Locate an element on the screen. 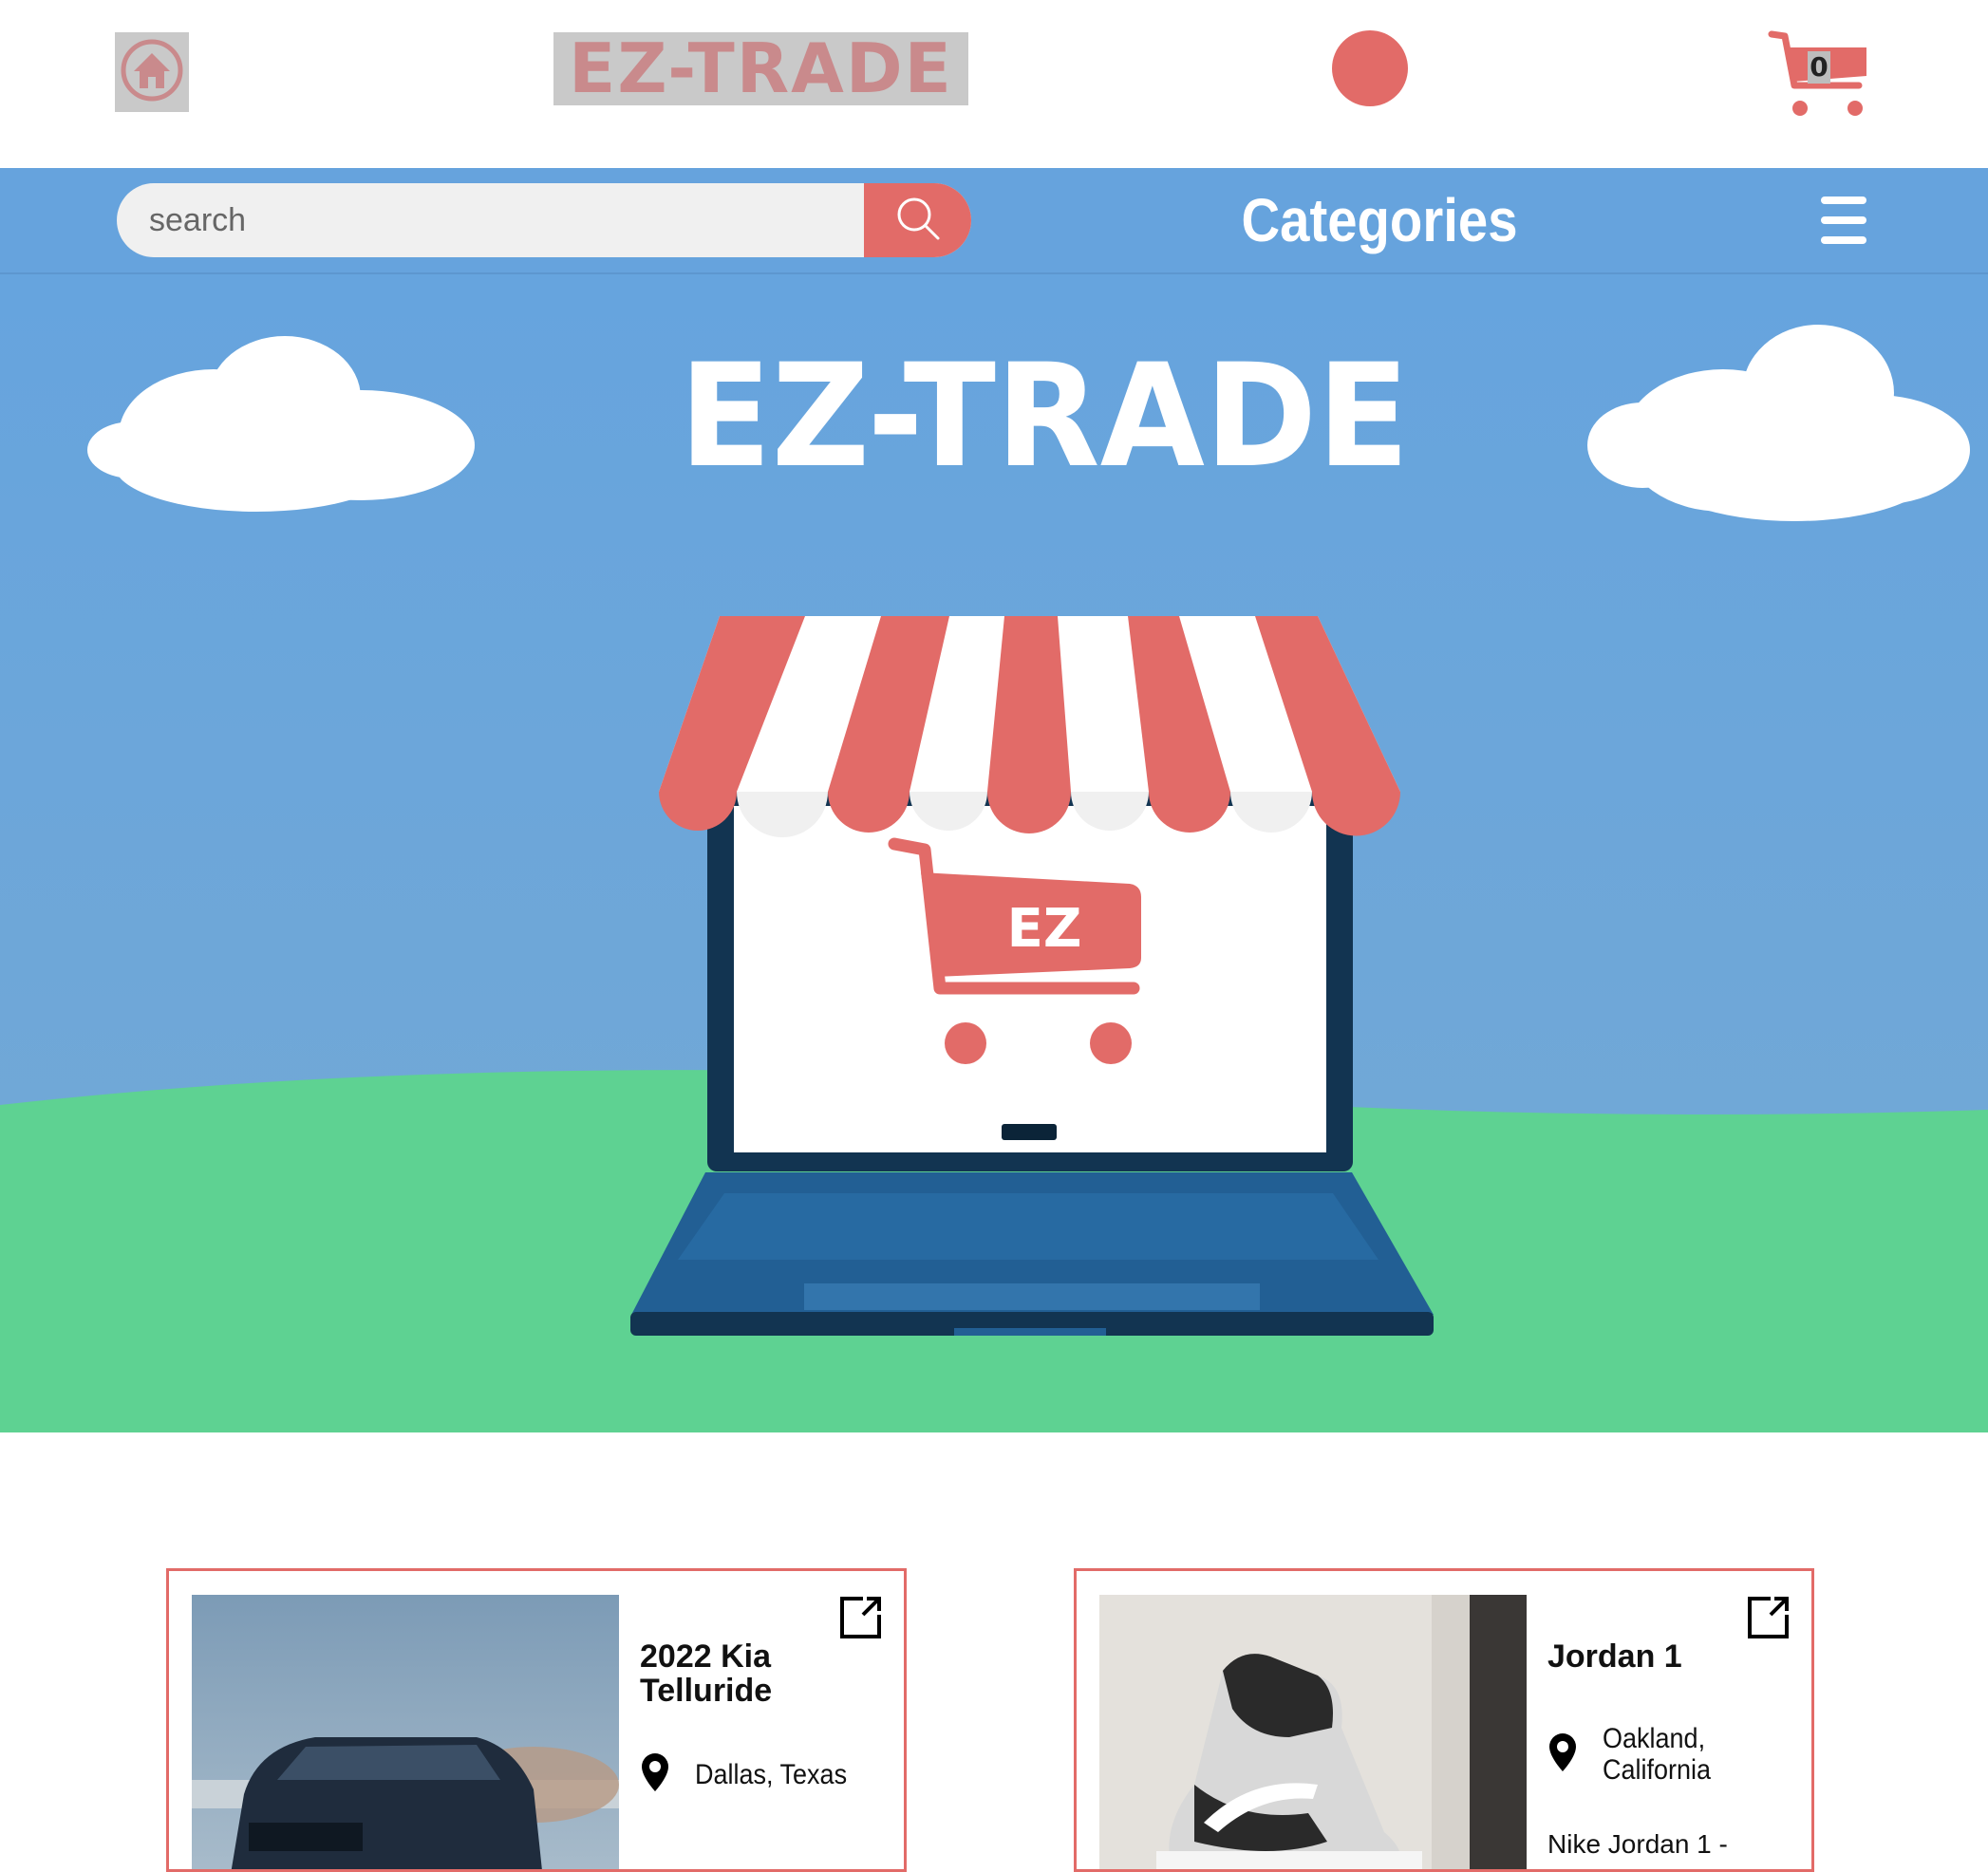 The height and width of the screenshot is (1872, 1988). search-button is located at coordinates (917, 220).